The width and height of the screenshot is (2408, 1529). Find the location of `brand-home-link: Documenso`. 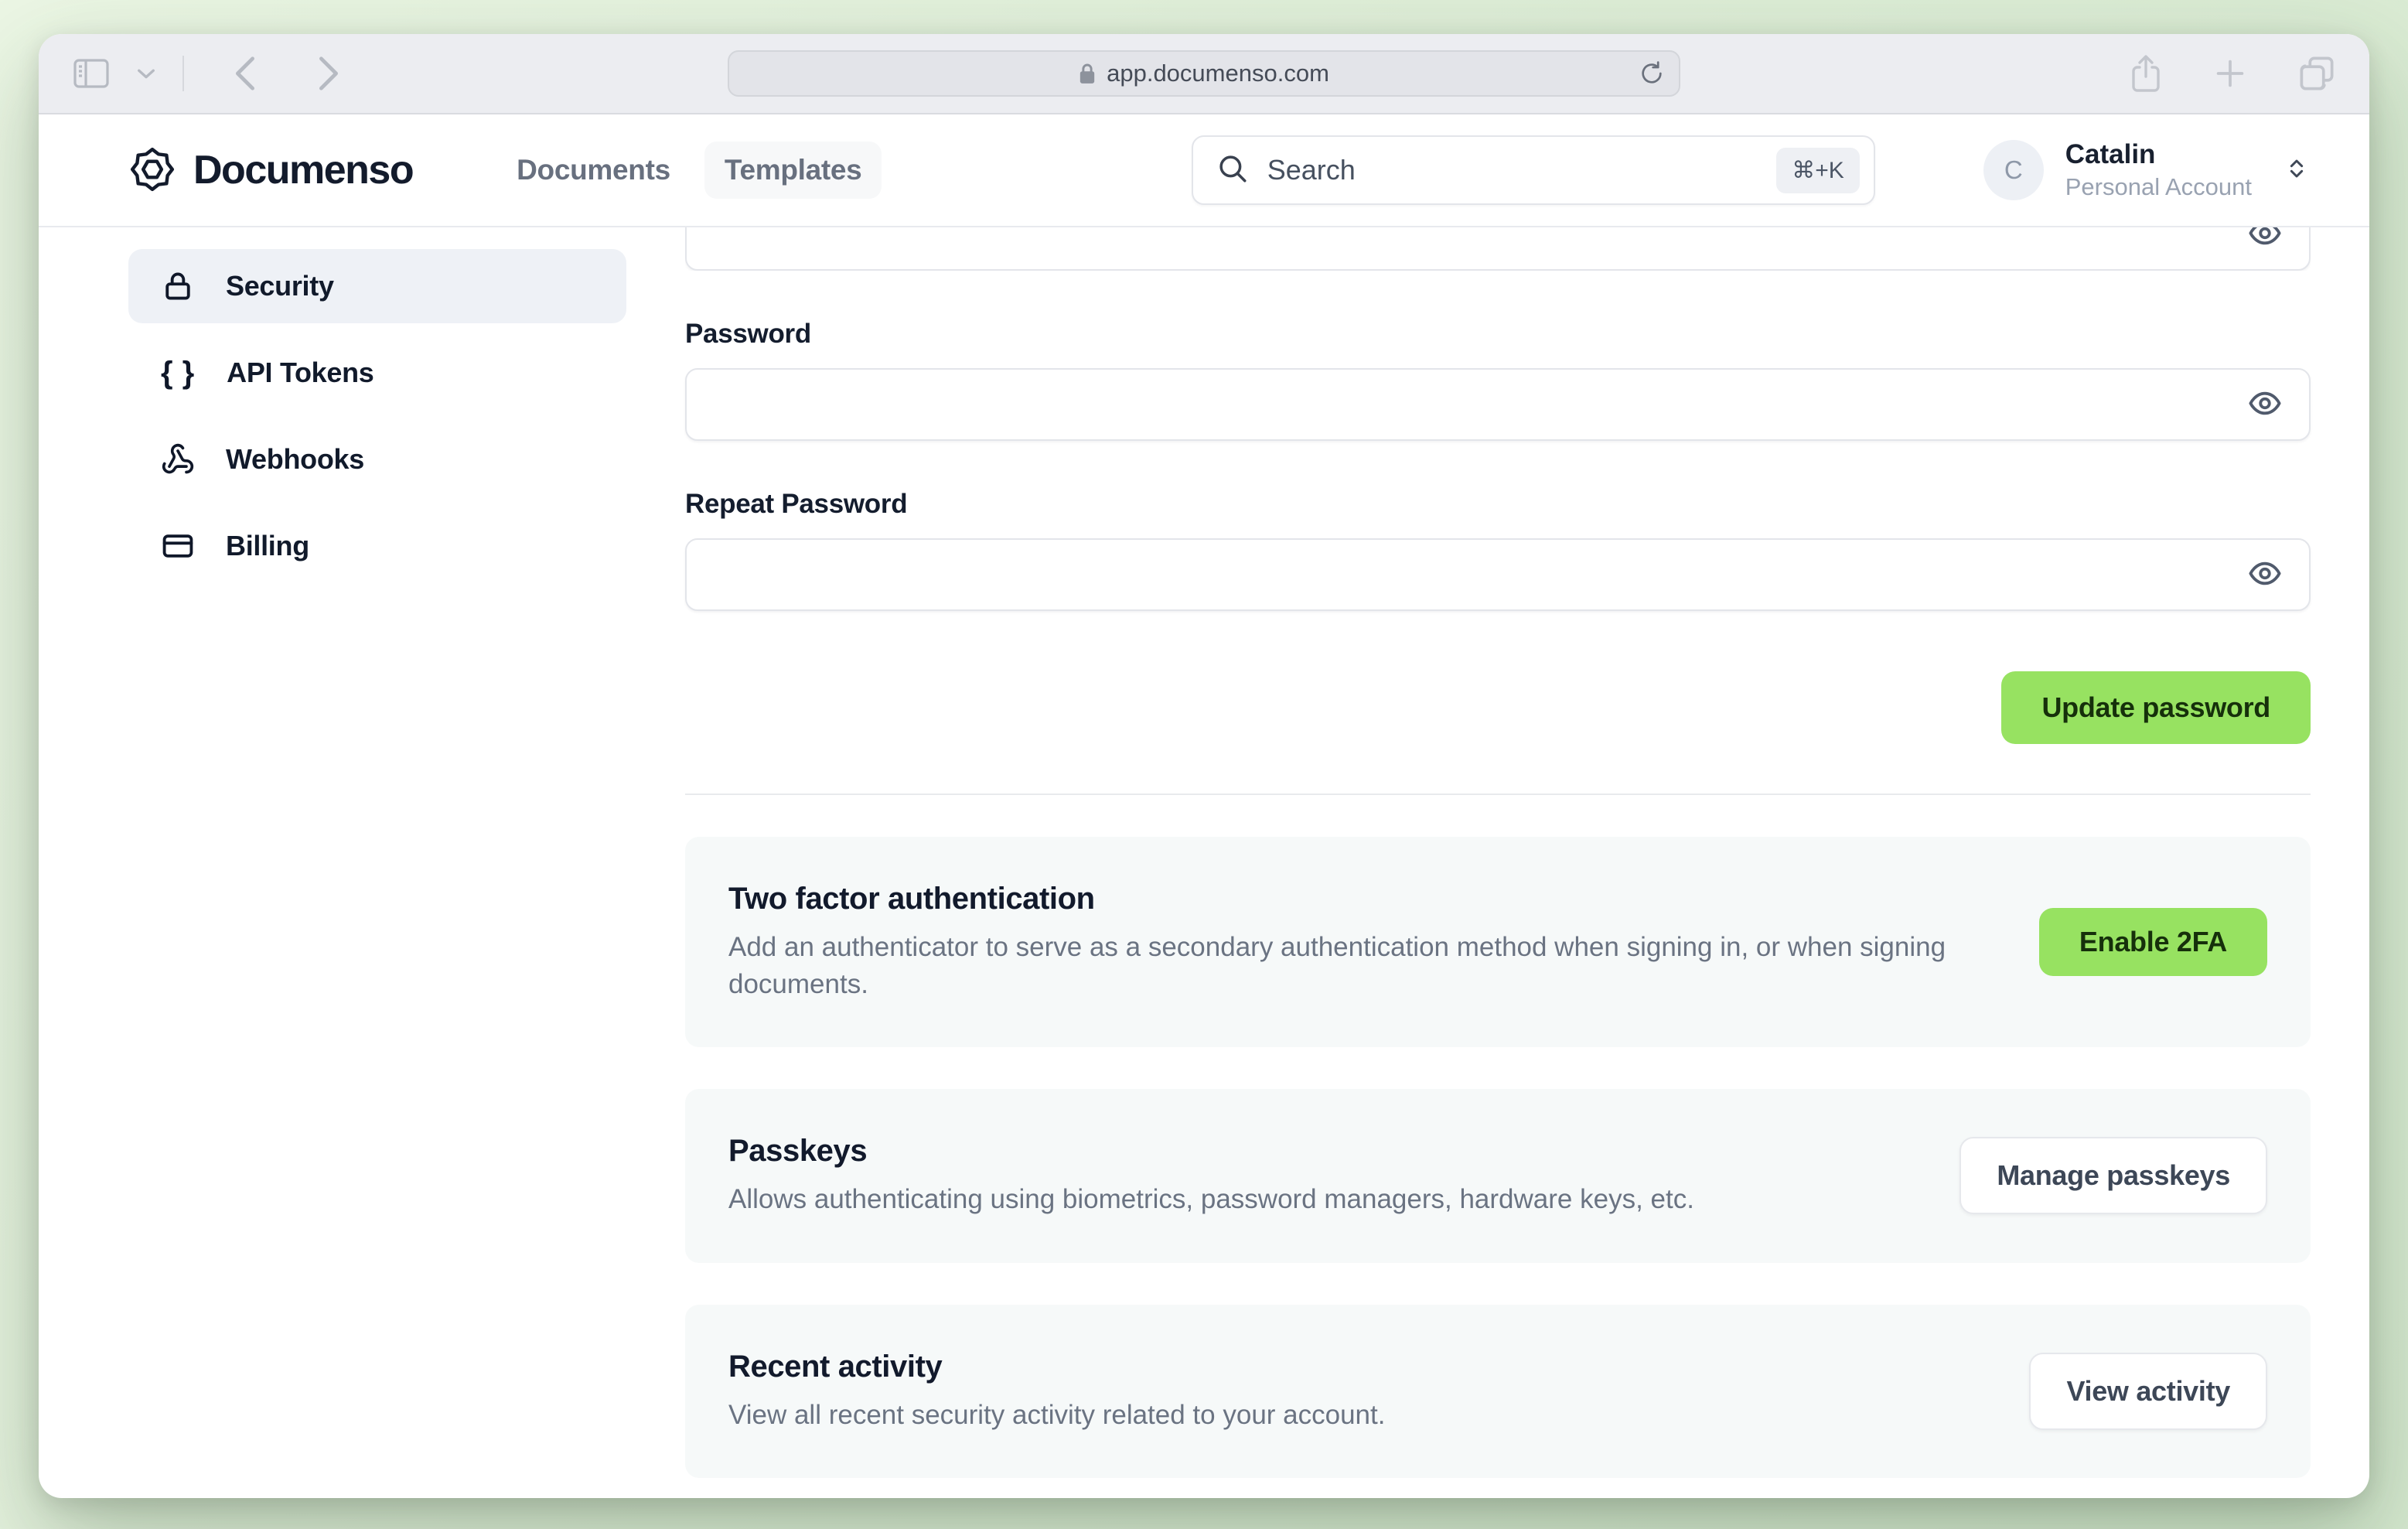

brand-home-link: Documenso is located at coordinates (271, 171).